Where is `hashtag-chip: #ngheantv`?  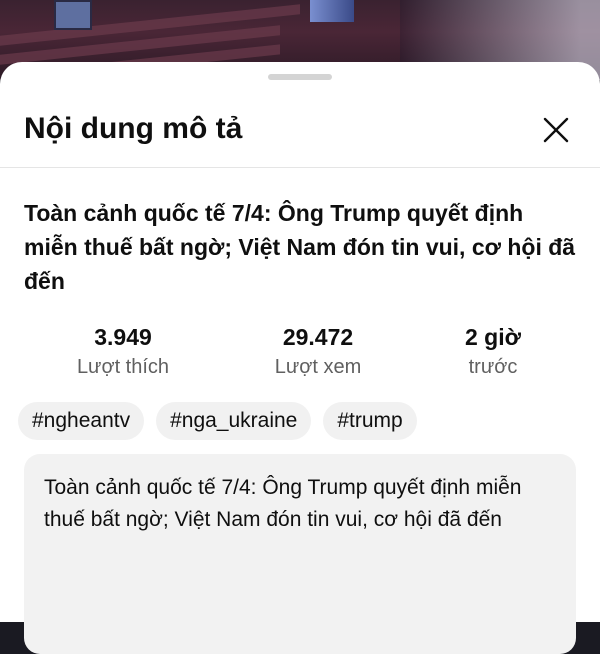
hashtag-chip: #ngheantv is located at coordinates (81, 421).